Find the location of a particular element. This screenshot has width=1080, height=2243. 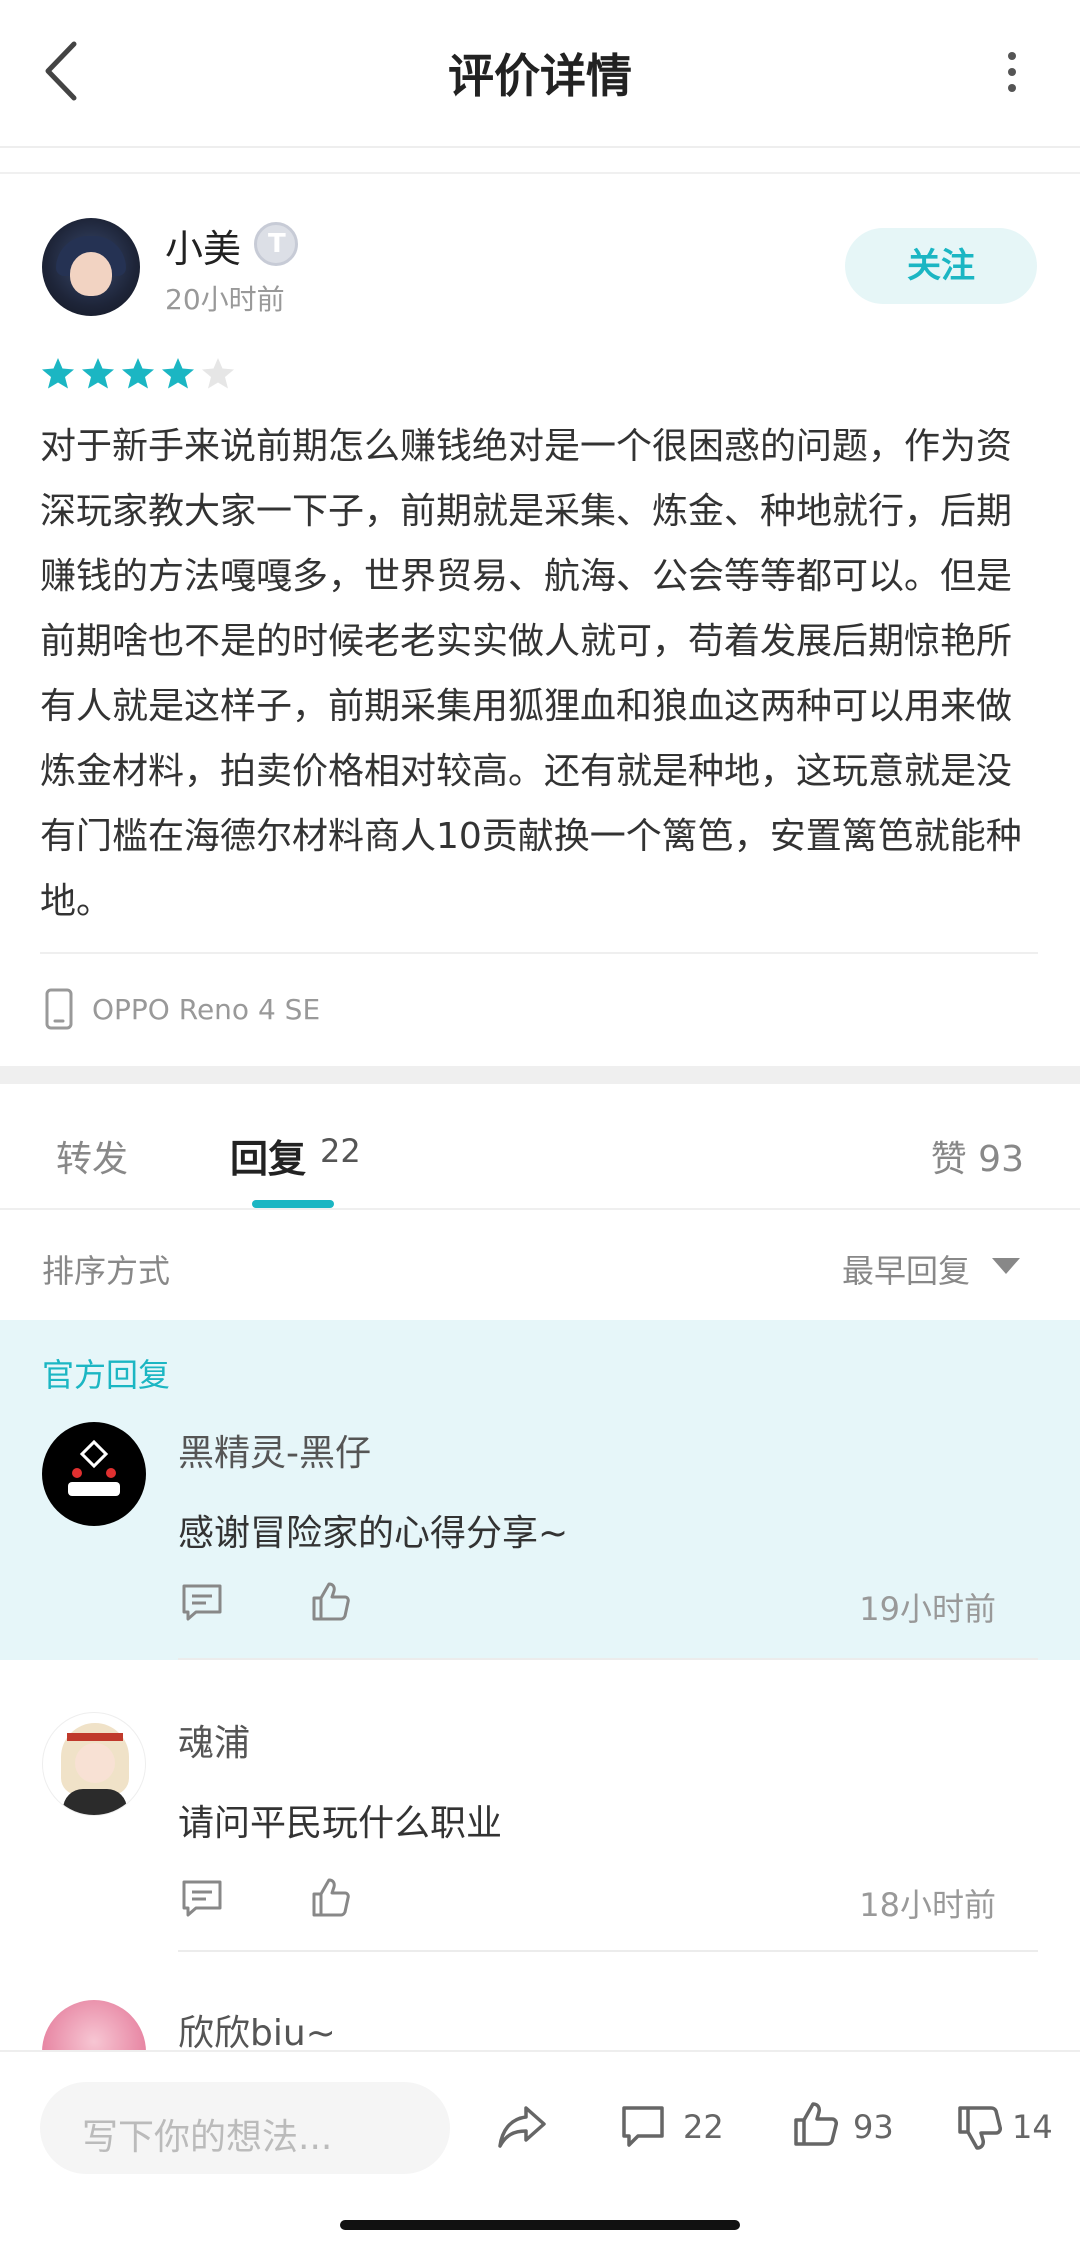

reply-avatar is located at coordinates (94, 1764).